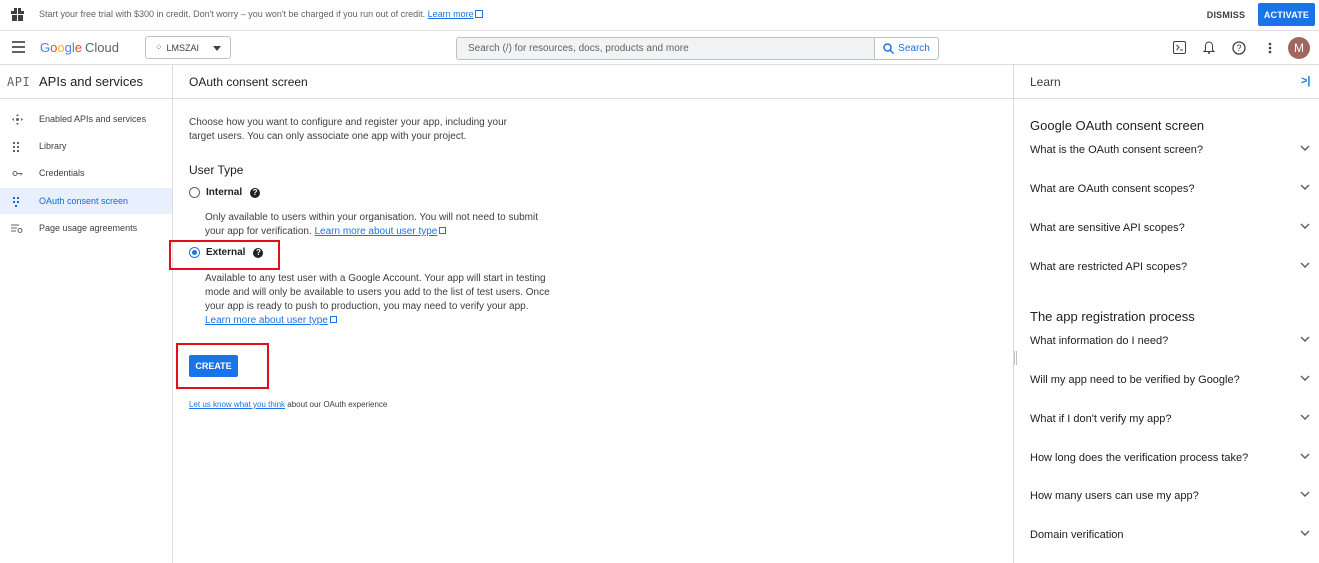 This screenshot has height=563, width=1319. I want to click on enabled-apis-icon, so click(17, 119).